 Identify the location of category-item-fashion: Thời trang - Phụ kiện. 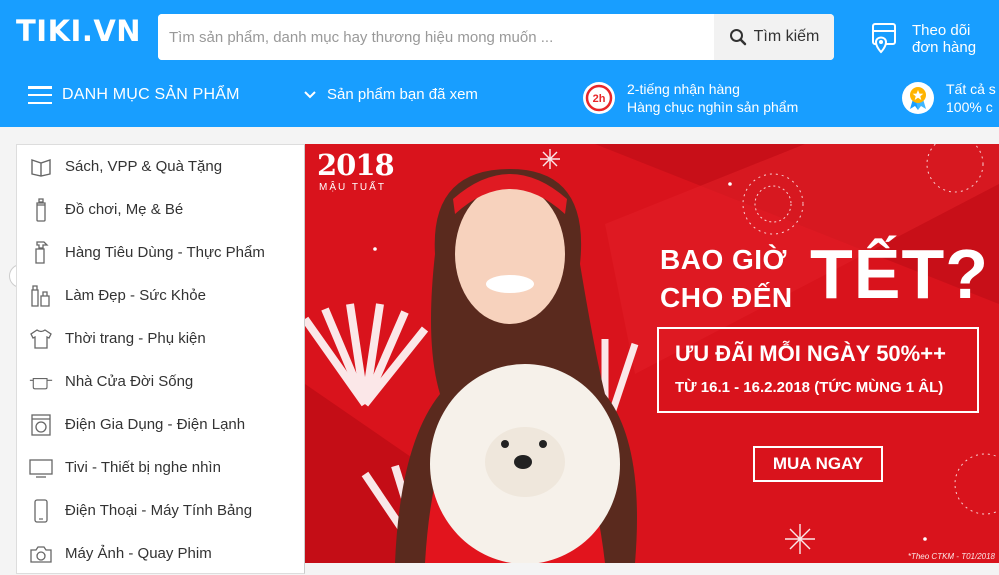
(160, 338).